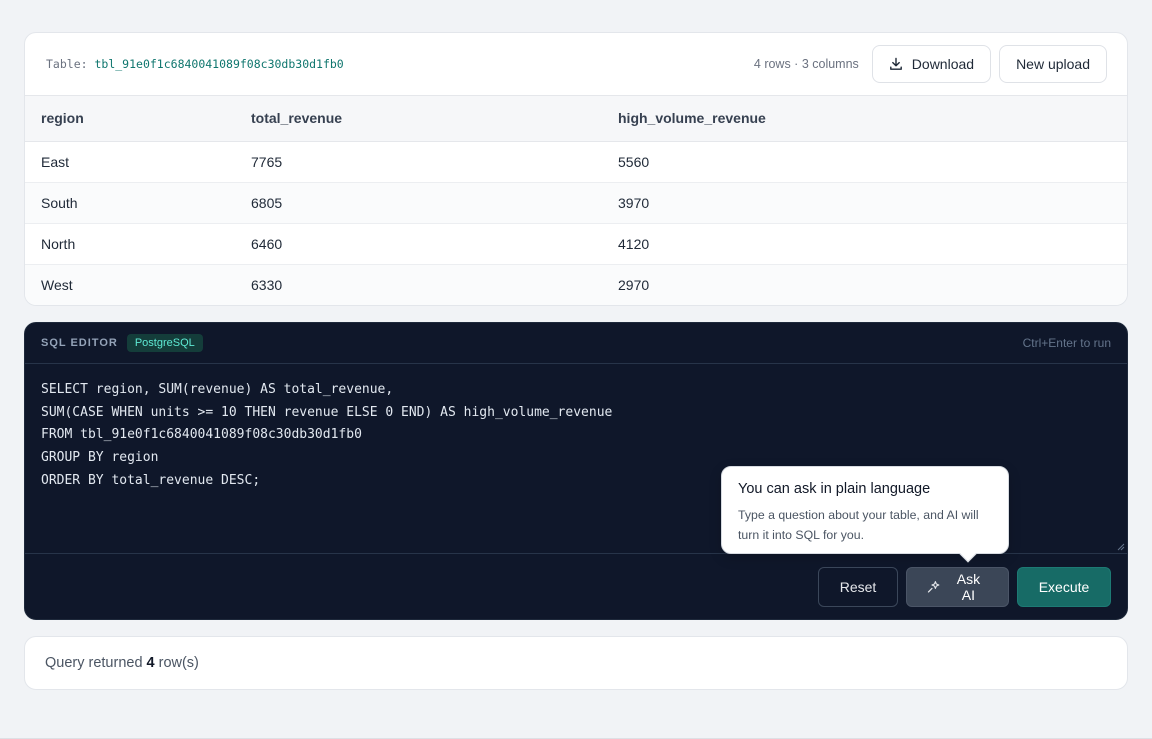 The image size is (1152, 739). What do you see at coordinates (130, 162) in the screenshot?
I see `table-cell: East` at bounding box center [130, 162].